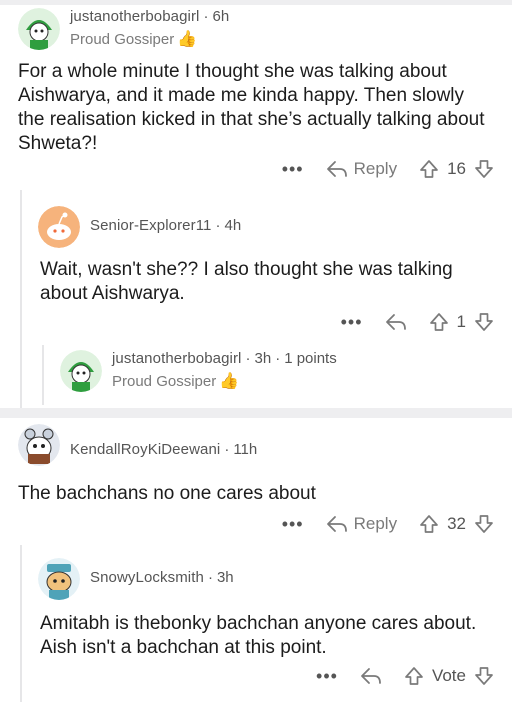  I want to click on top-separator, so click(256, 2).